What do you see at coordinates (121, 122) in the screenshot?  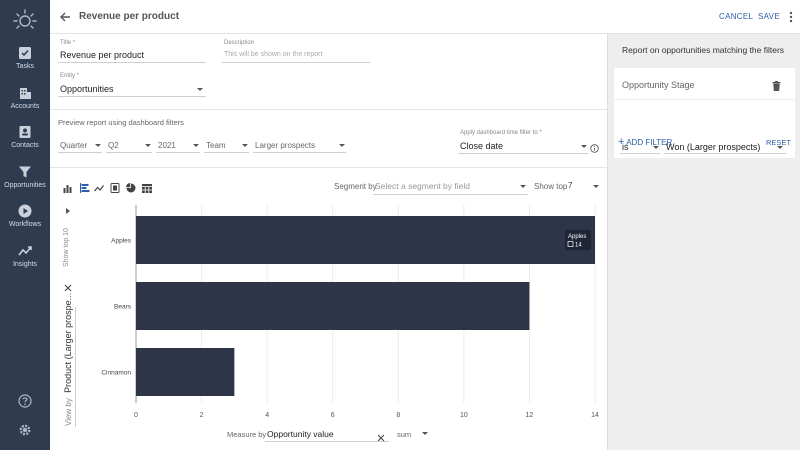 I see `preview-text: Preview report using dashboard filters` at bounding box center [121, 122].